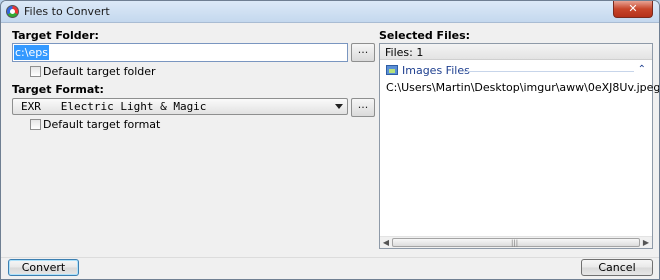 The image size is (660, 280). I want to click on scrollbar-grip-icon: |||, so click(515, 243).